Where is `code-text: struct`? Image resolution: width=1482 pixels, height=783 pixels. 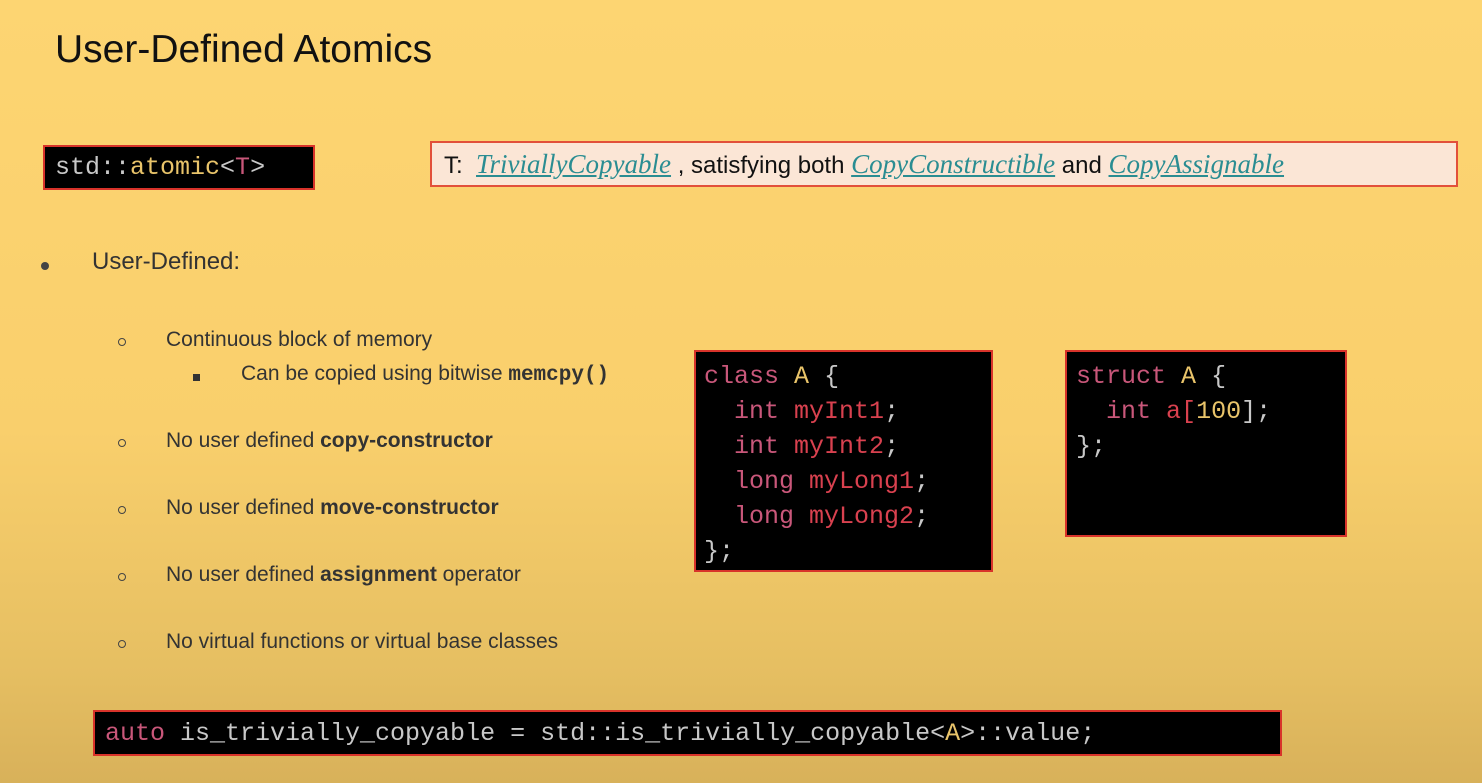 code-text: struct is located at coordinates (1121, 376).